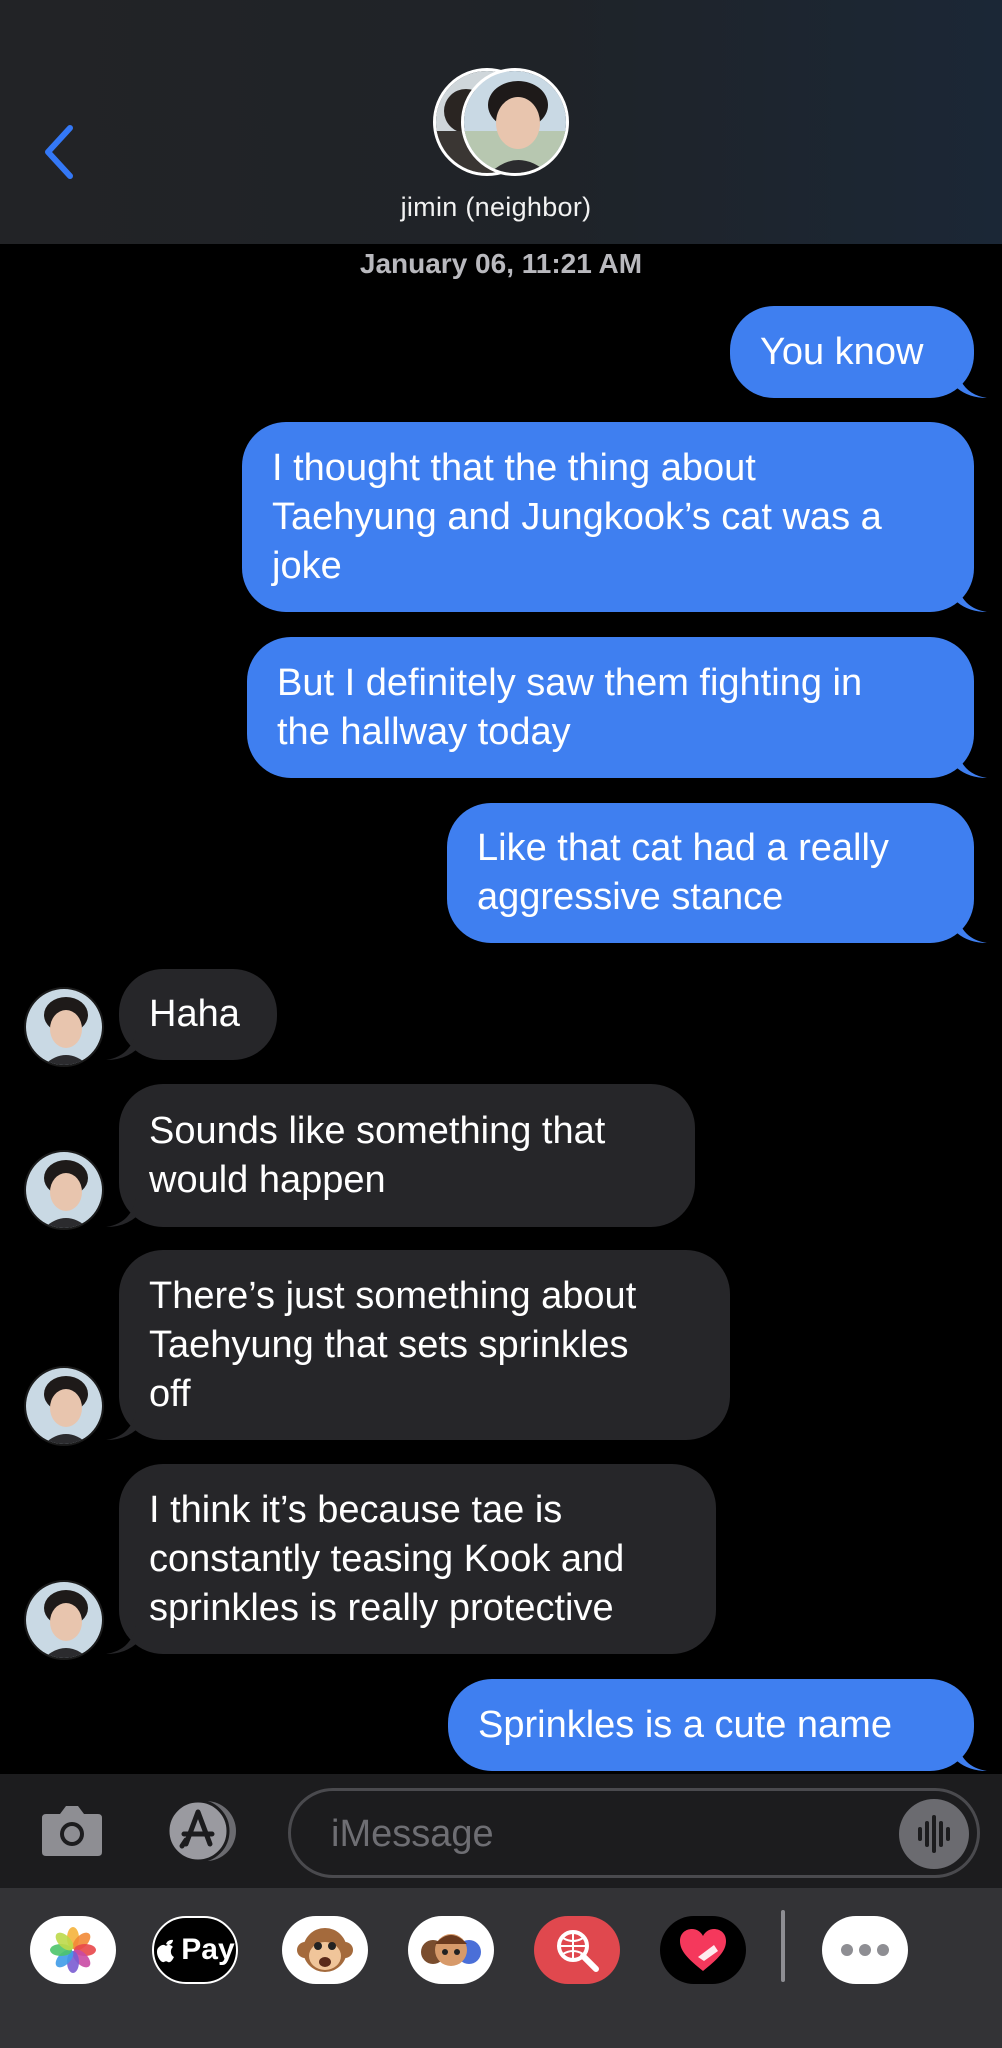 Image resolution: width=1002 pixels, height=2048 pixels. I want to click on audio-message-button, so click(934, 1834).